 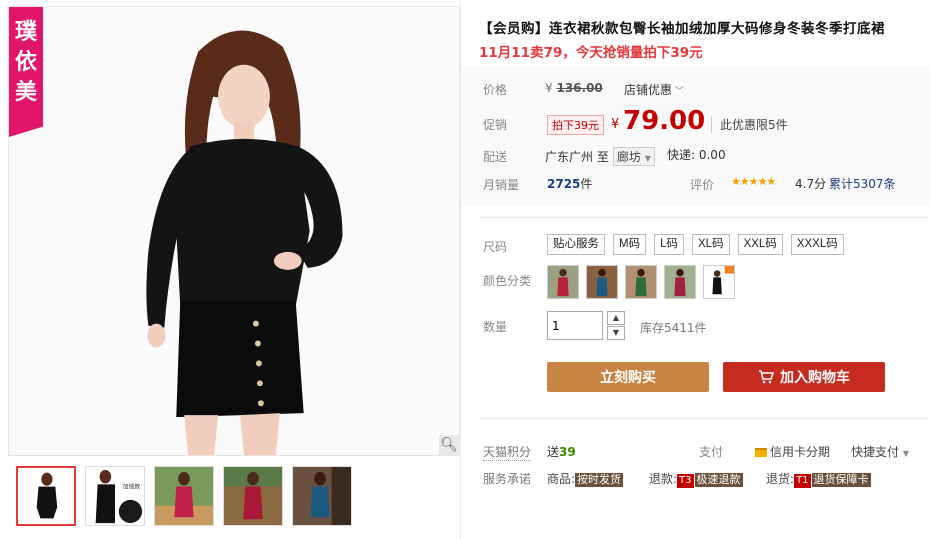 I want to click on quantity-decrease-button: ▼, so click(x=616, y=333).